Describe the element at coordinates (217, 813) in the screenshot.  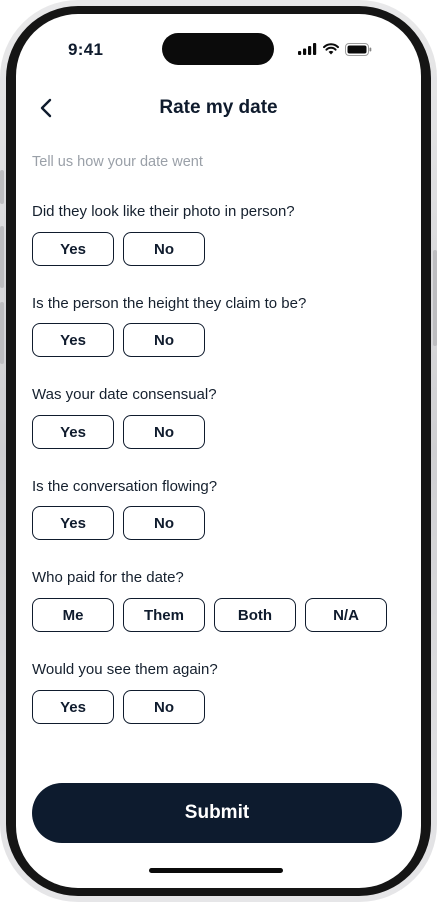
I see `submit-button: Submit` at that location.